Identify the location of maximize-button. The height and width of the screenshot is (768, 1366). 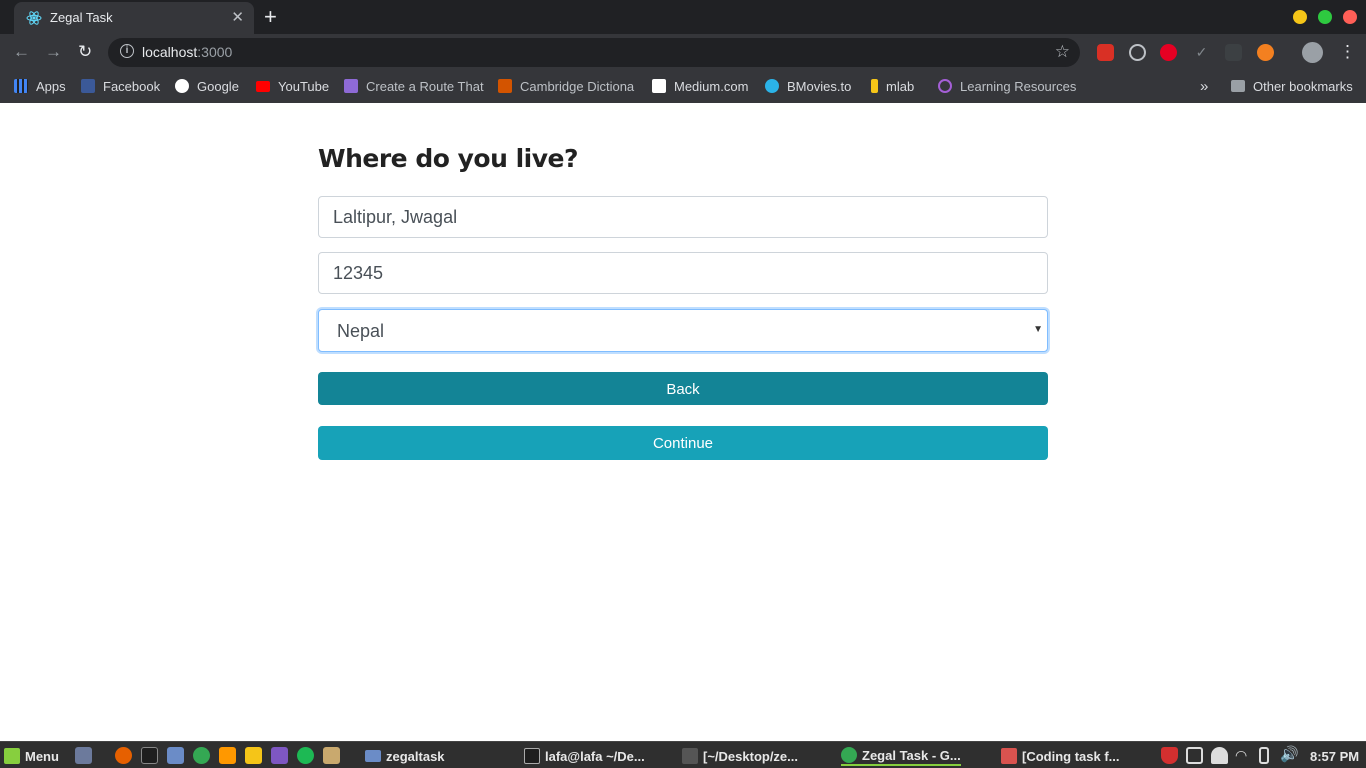
(1325, 17).